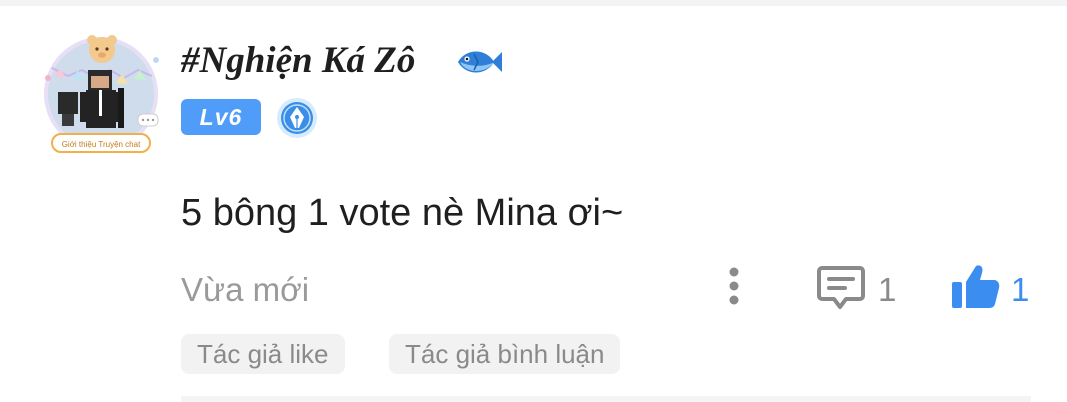 The height and width of the screenshot is (402, 1067). I want to click on avatar-frame-label: Giới thiệu Truyện chat, so click(101, 144).